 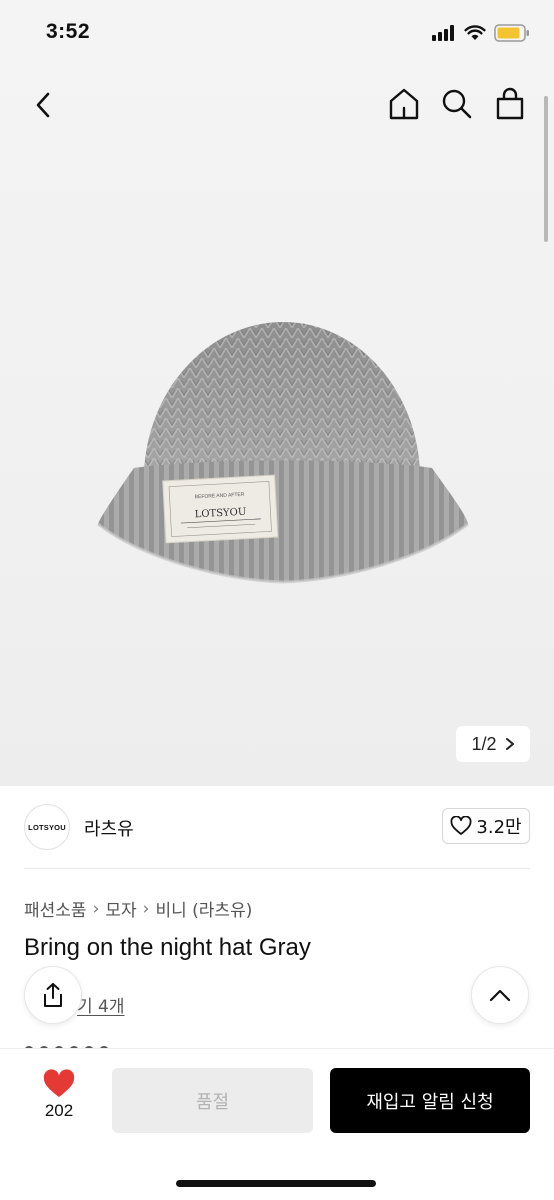 I want to click on back-button, so click(x=43, y=105).